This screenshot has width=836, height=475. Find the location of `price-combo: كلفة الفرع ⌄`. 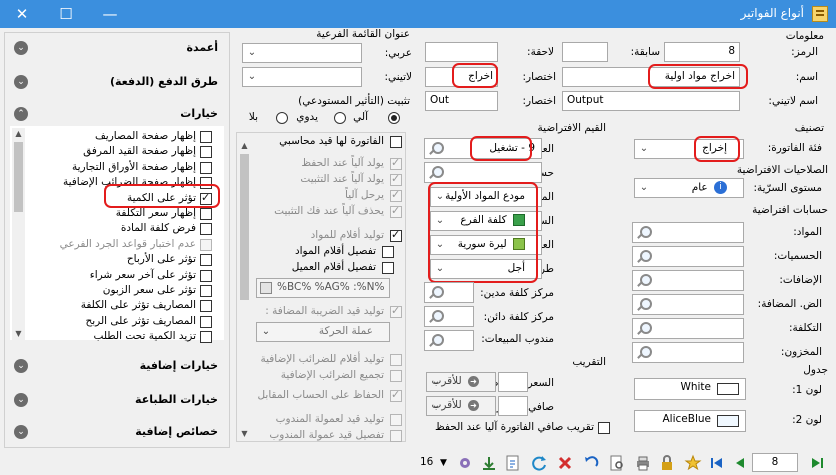

price-combo: كلفة الفرع ⌄ is located at coordinates (486, 221).